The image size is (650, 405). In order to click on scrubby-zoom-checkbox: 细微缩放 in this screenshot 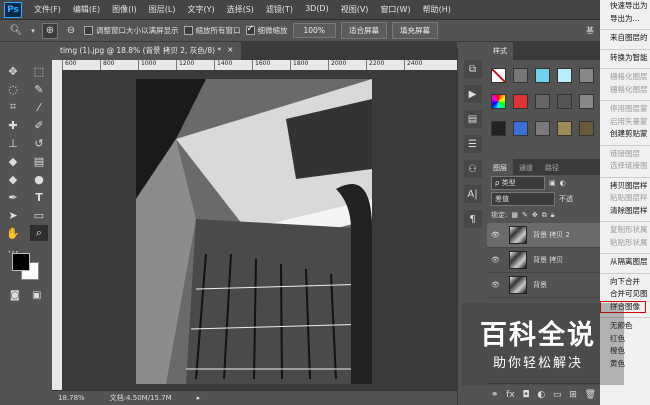, I will do `click(266, 30)`.